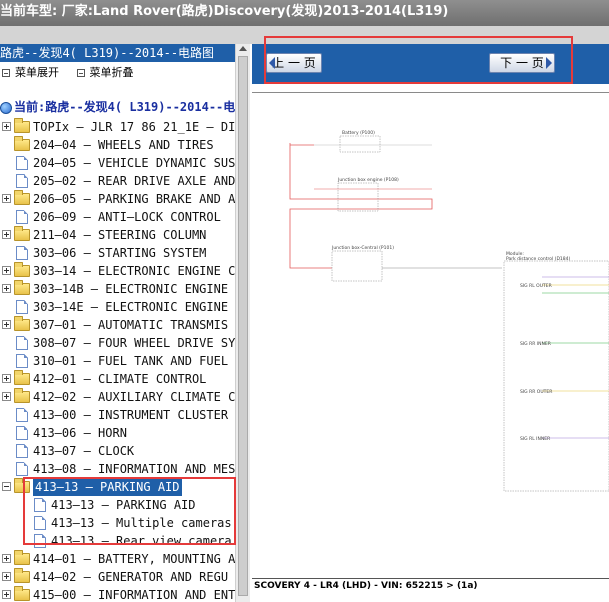 This screenshot has width=609, height=602. Describe the element at coordinates (243, 48) in the screenshot. I see `scroll-up-arrow-icon` at that location.